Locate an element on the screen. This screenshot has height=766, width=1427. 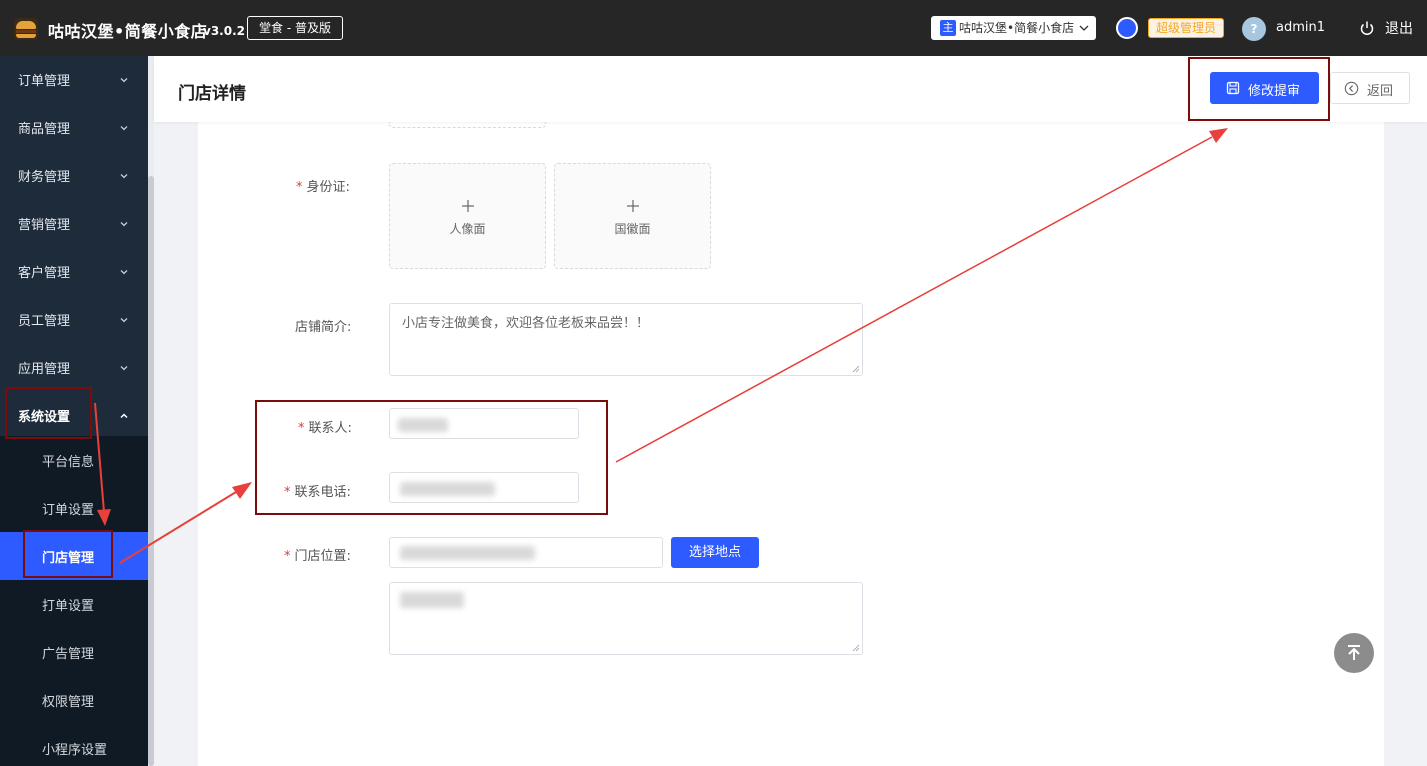
submit-review-button: 修改提审 is located at coordinates (1264, 88).